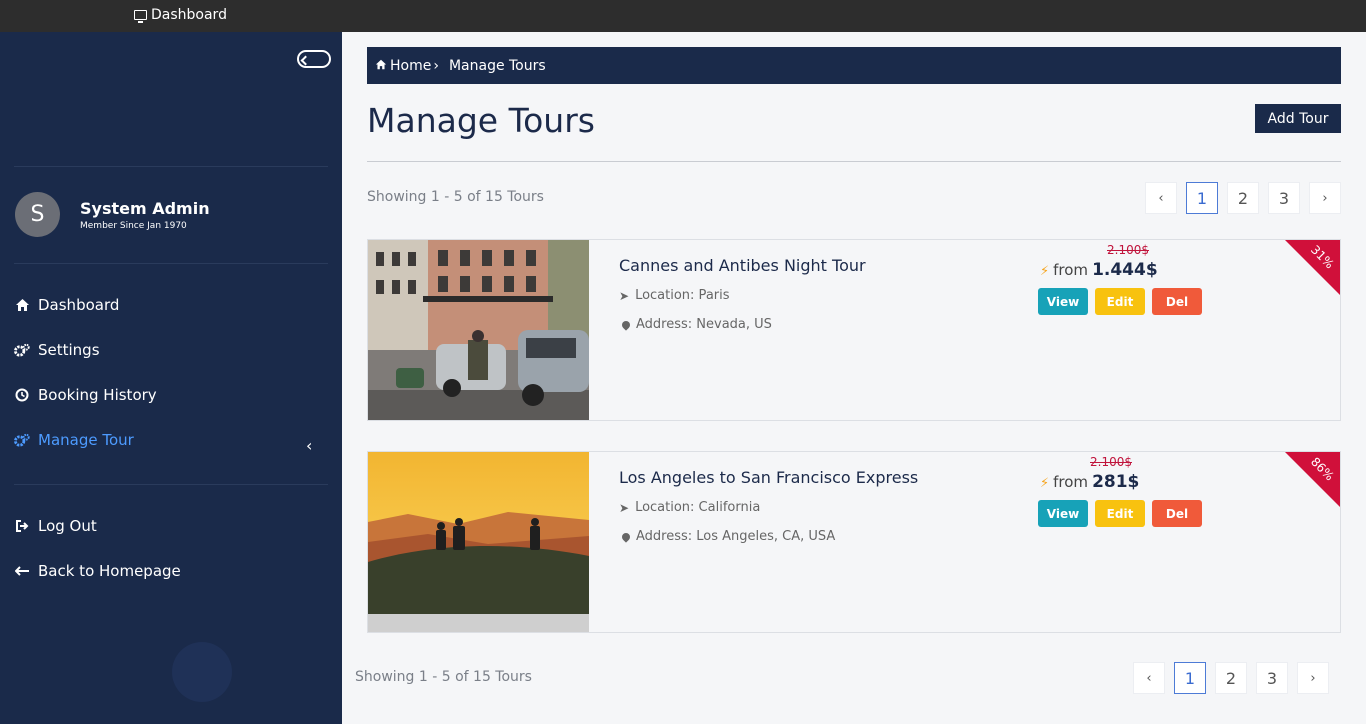 Image resolution: width=1366 pixels, height=724 pixels. Describe the element at coordinates (67, 526) in the screenshot. I see `sidebar-item-label: Log Out` at that location.